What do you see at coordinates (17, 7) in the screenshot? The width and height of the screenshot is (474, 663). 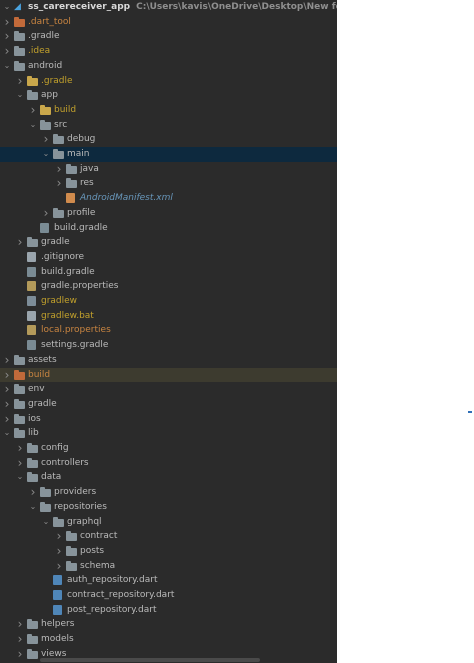 I see `flutter-icon: ◢` at bounding box center [17, 7].